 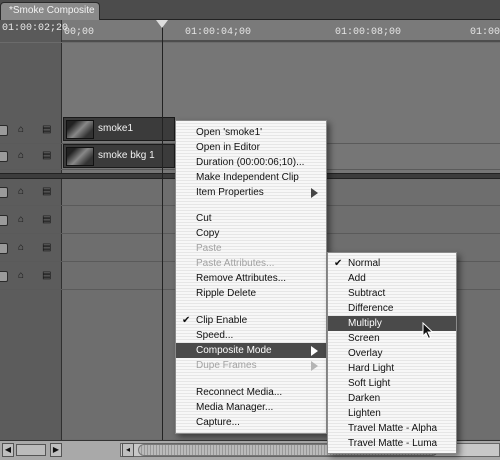 I want to click on submenu-item-overlay: Overlay, so click(x=392, y=353).